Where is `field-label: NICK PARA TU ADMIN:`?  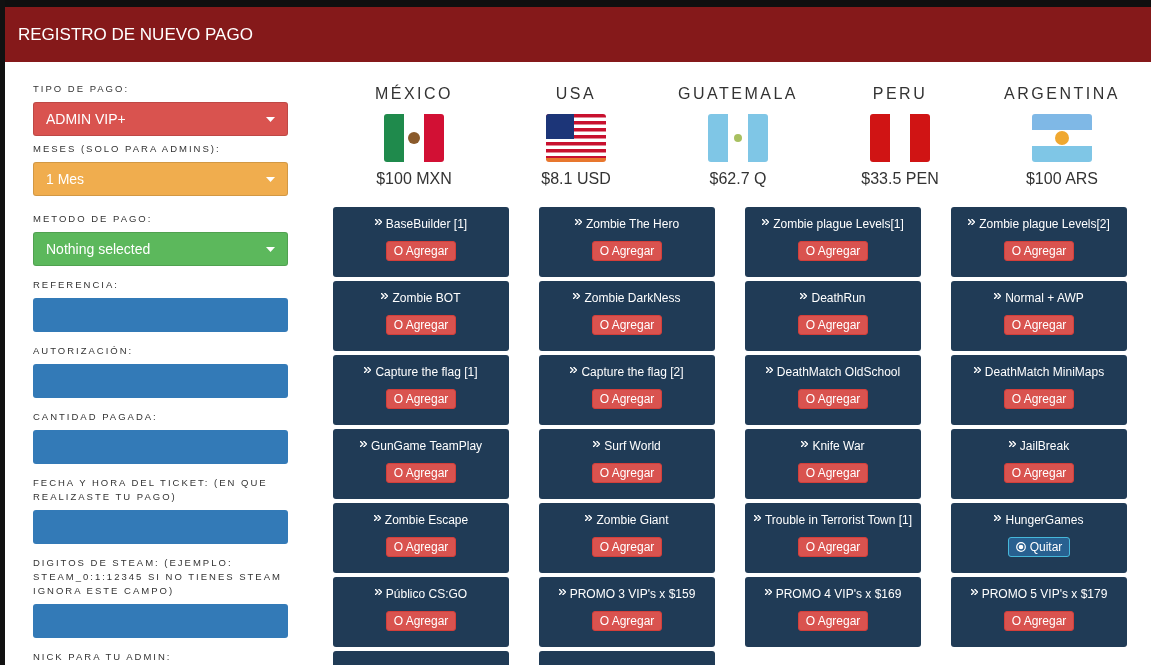 field-label: NICK PARA TU ADMIN: is located at coordinates (103, 657).